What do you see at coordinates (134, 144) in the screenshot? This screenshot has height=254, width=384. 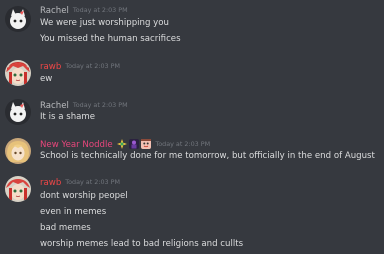 I see `purple-figure-badge-icon` at bounding box center [134, 144].